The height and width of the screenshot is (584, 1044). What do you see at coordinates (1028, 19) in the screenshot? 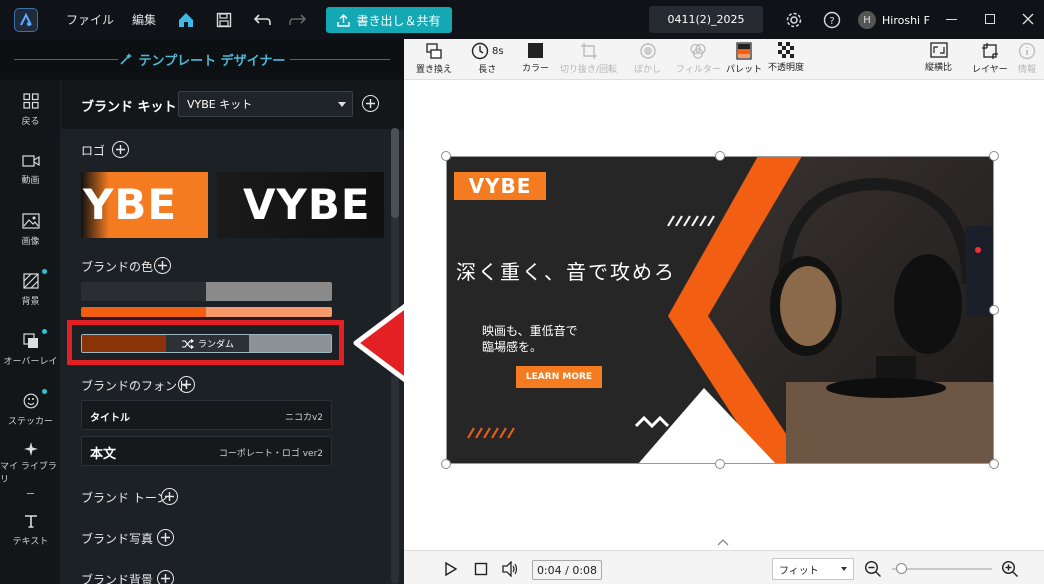
I see `close-icon` at bounding box center [1028, 19].